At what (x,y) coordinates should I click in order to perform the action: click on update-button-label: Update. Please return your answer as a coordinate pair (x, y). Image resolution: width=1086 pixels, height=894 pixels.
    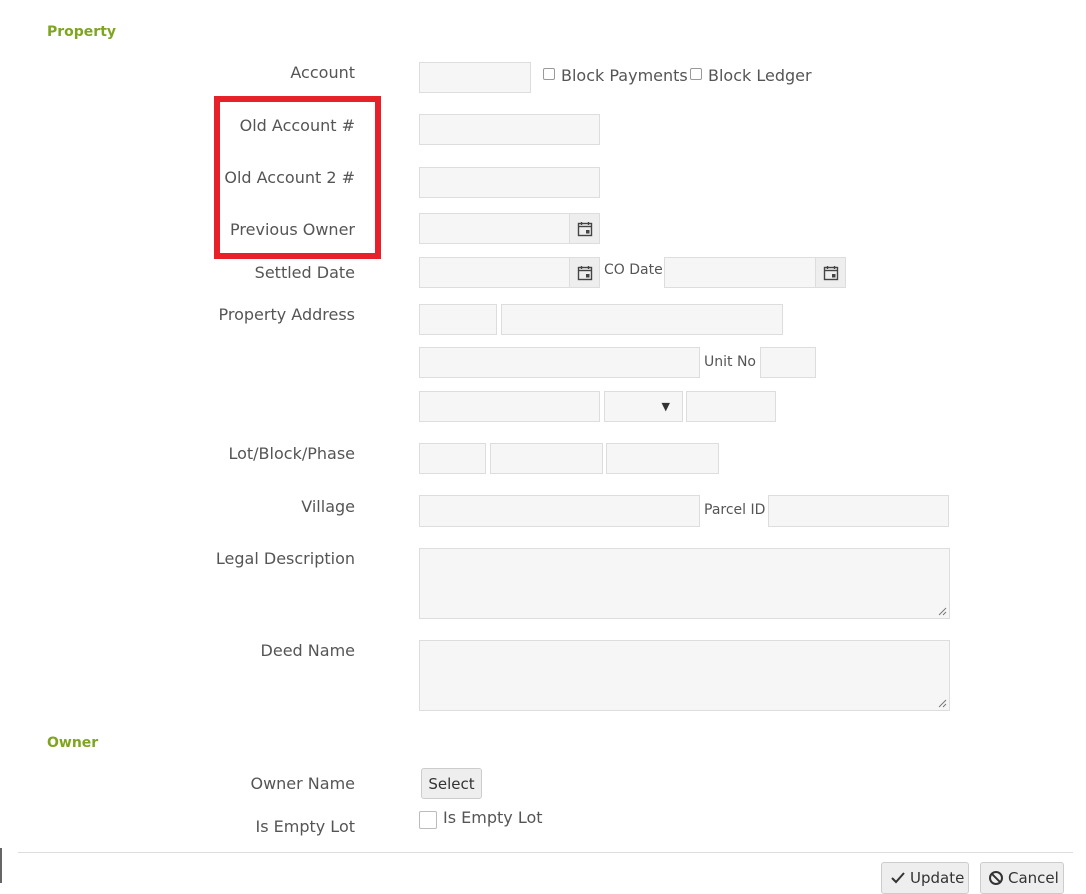
    Looking at the image, I should click on (937, 878).